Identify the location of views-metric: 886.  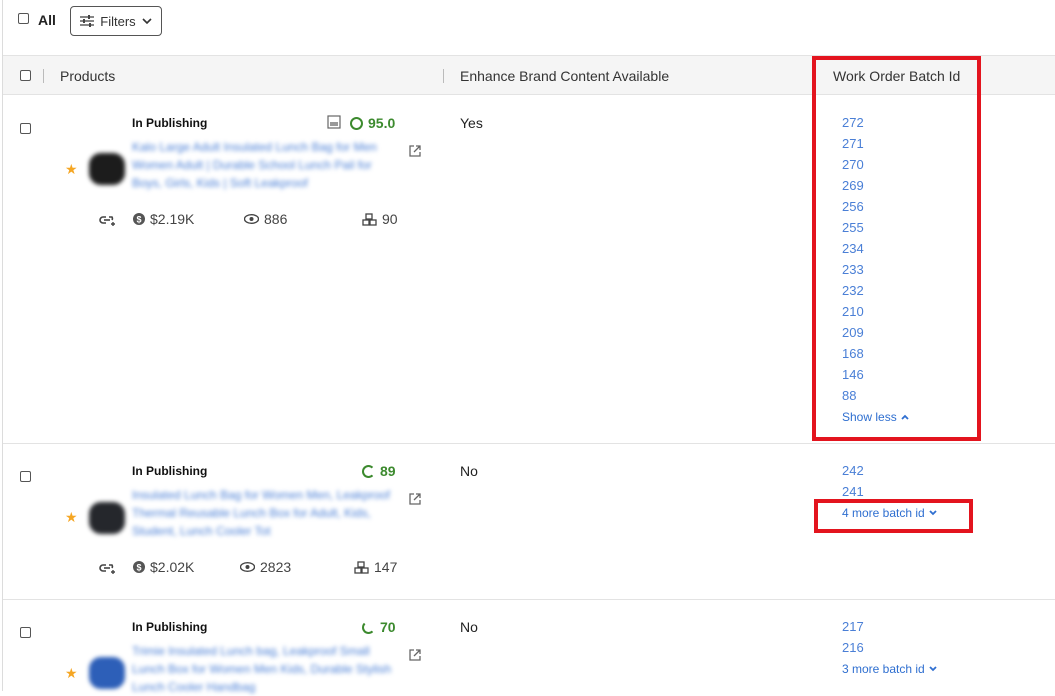
(265, 219).